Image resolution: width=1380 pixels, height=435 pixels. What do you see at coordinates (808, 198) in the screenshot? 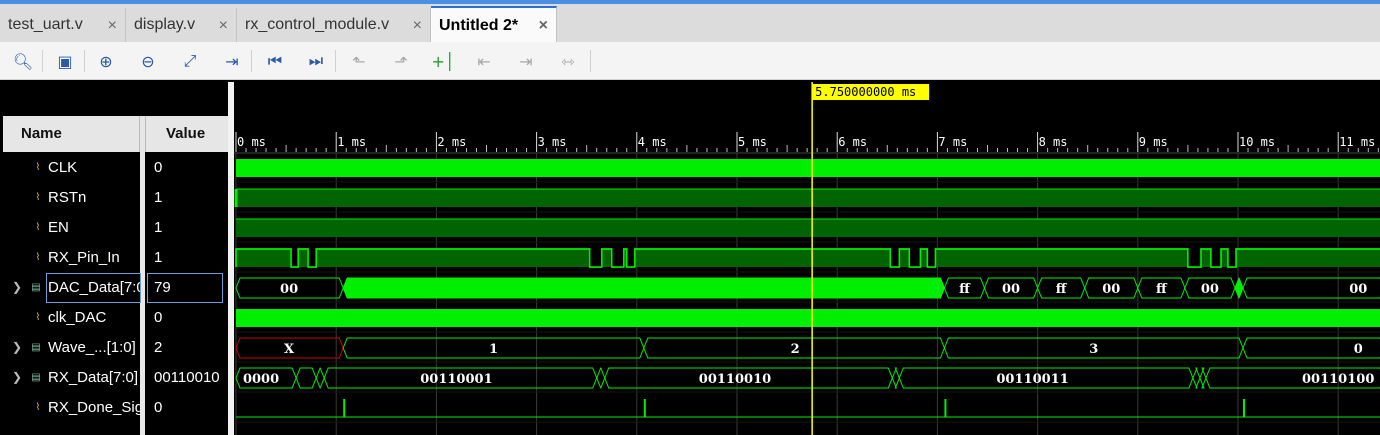
I see `rstn-waveform` at bounding box center [808, 198].